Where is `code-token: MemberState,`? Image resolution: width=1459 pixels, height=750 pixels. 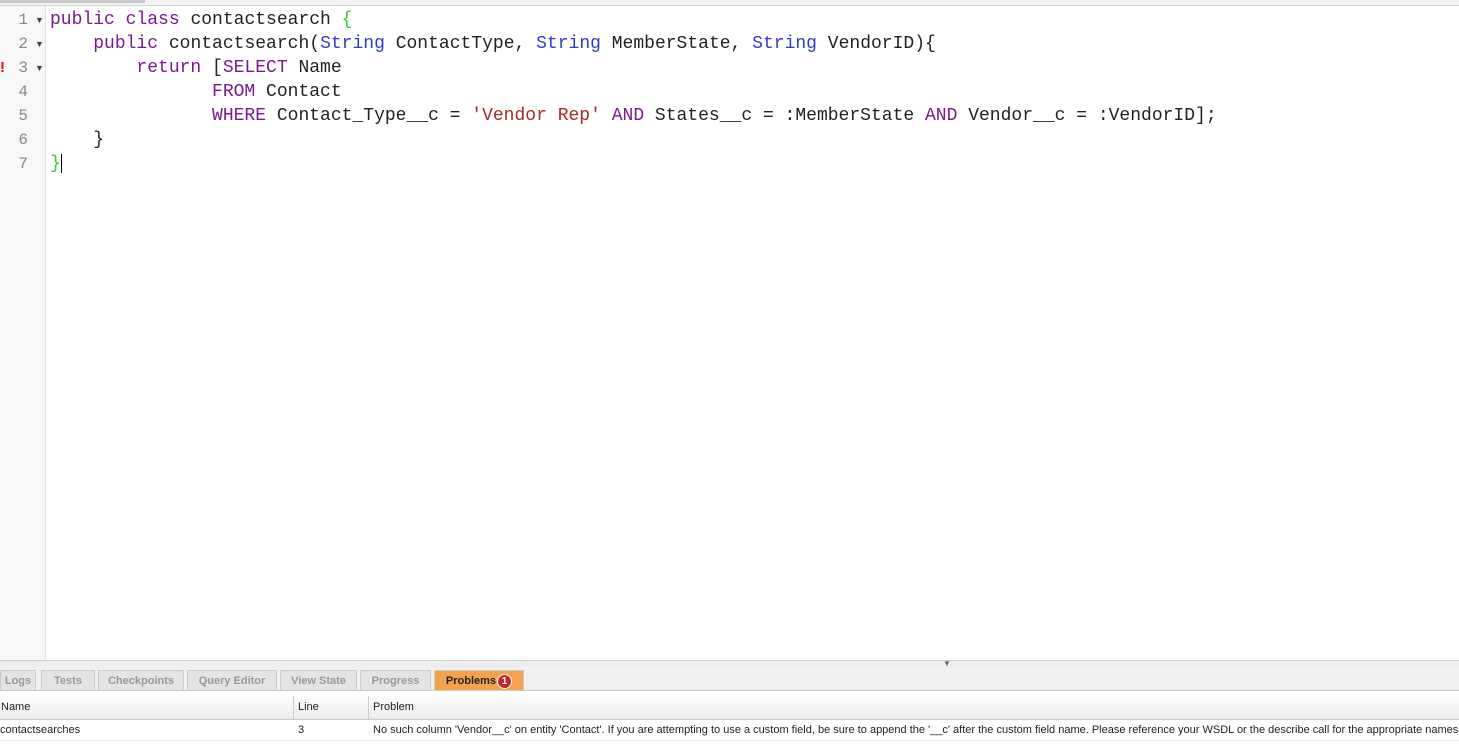 code-token: MemberState, is located at coordinates (676, 44).